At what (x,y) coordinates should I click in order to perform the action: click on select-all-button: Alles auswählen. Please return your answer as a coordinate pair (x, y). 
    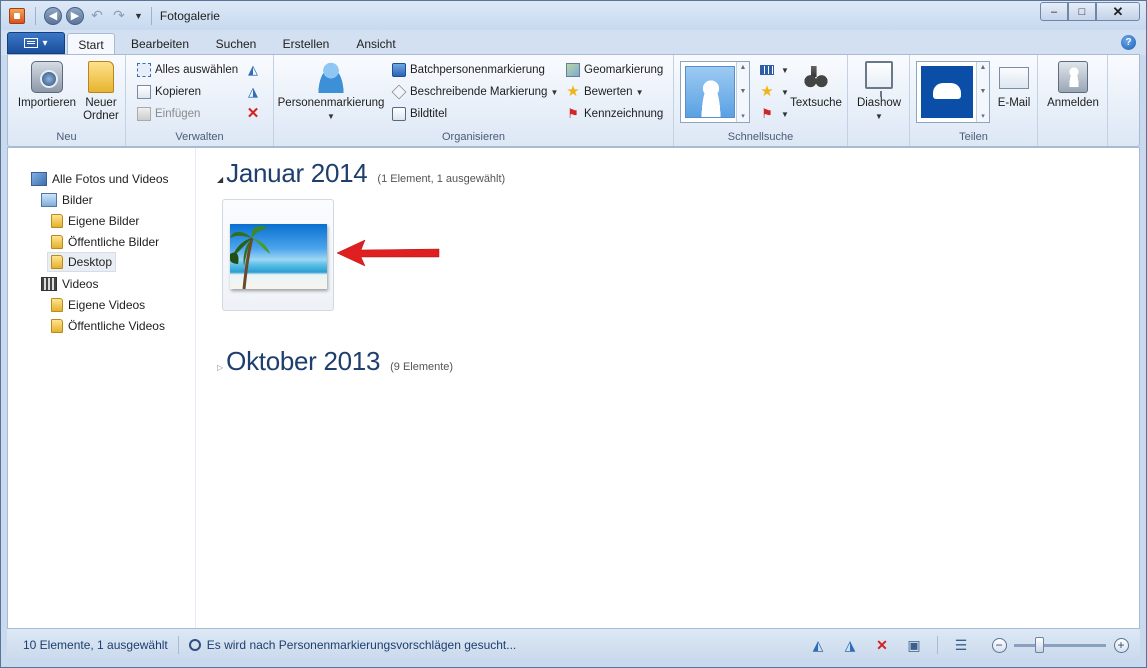
    Looking at the image, I should click on (187, 70).